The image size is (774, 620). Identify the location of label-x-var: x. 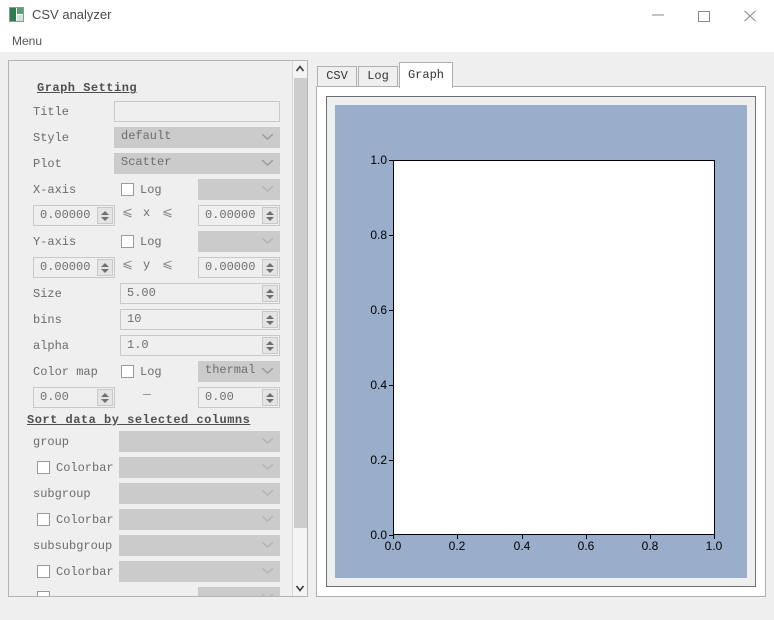
(147, 213).